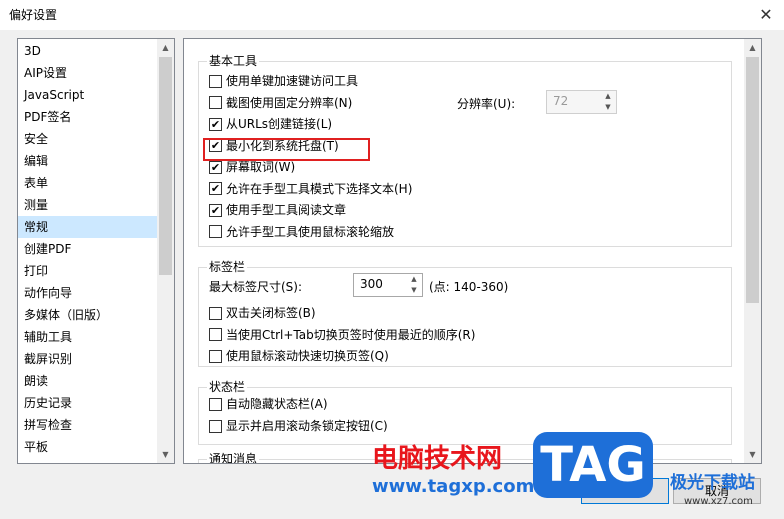 The width and height of the screenshot is (784, 519). I want to click on basic-tool-option-label: 允许手型工具使用鼠标滚轮缩放, so click(310, 231).